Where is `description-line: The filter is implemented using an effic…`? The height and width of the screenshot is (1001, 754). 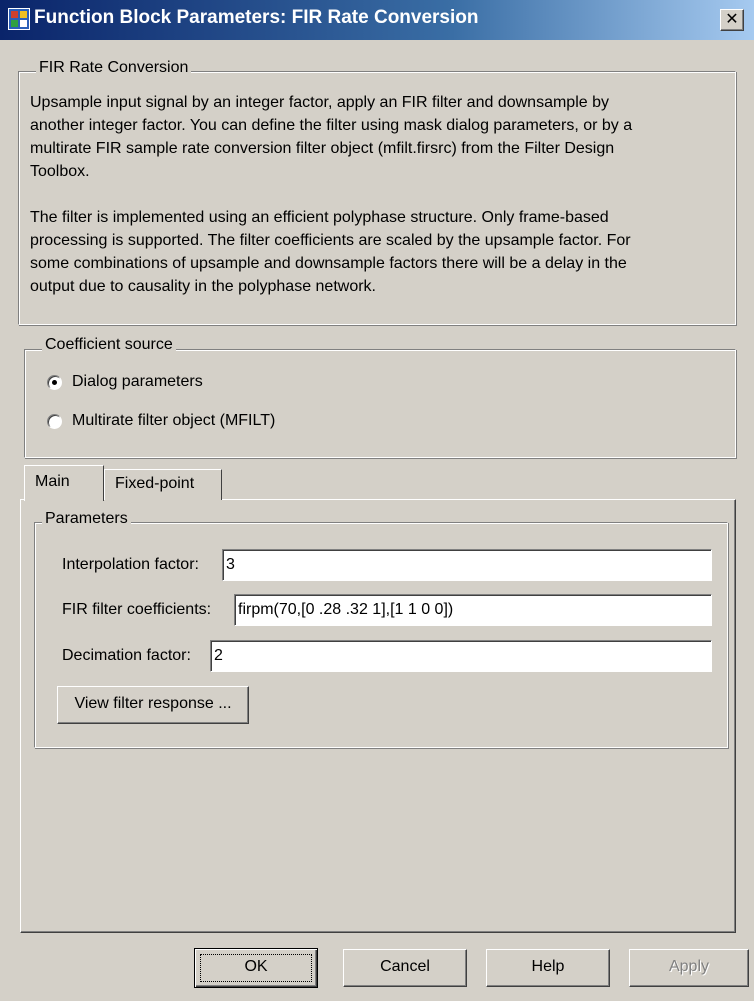 description-line: The filter is implemented using an effic… is located at coordinates (319, 217).